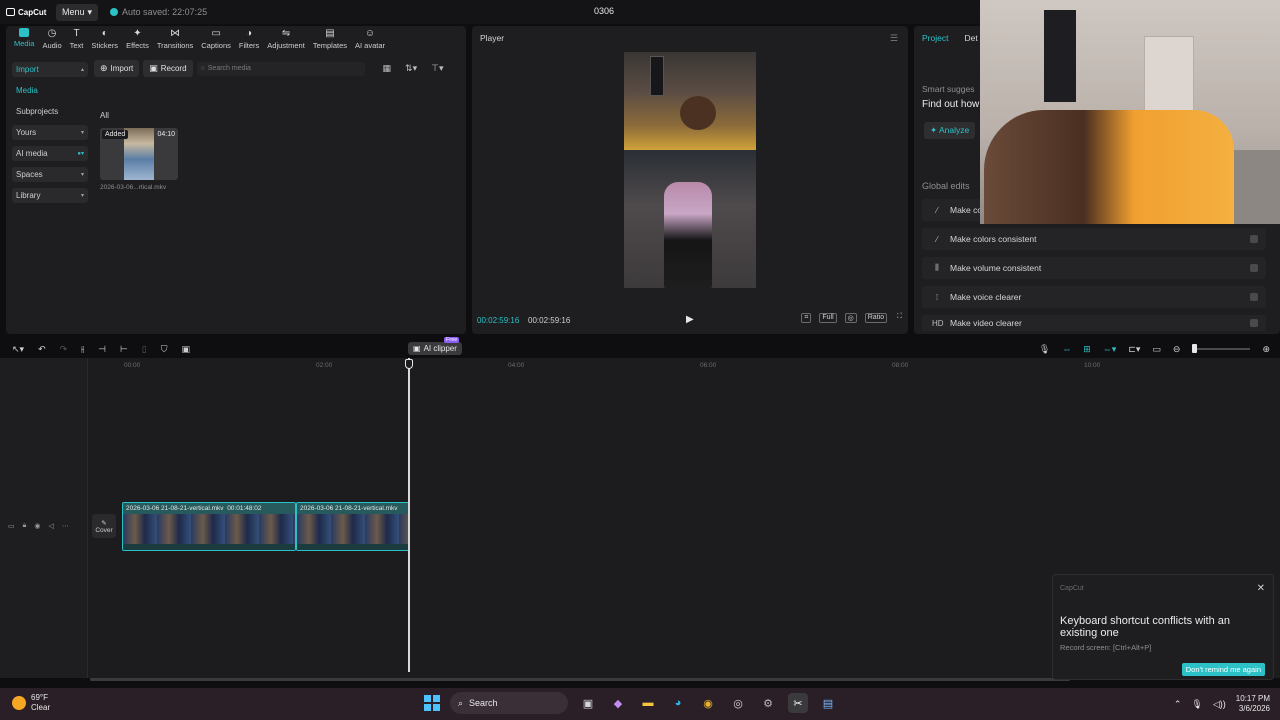  I want to click on dont-remind-button: Don't remind me again, so click(1223, 669).